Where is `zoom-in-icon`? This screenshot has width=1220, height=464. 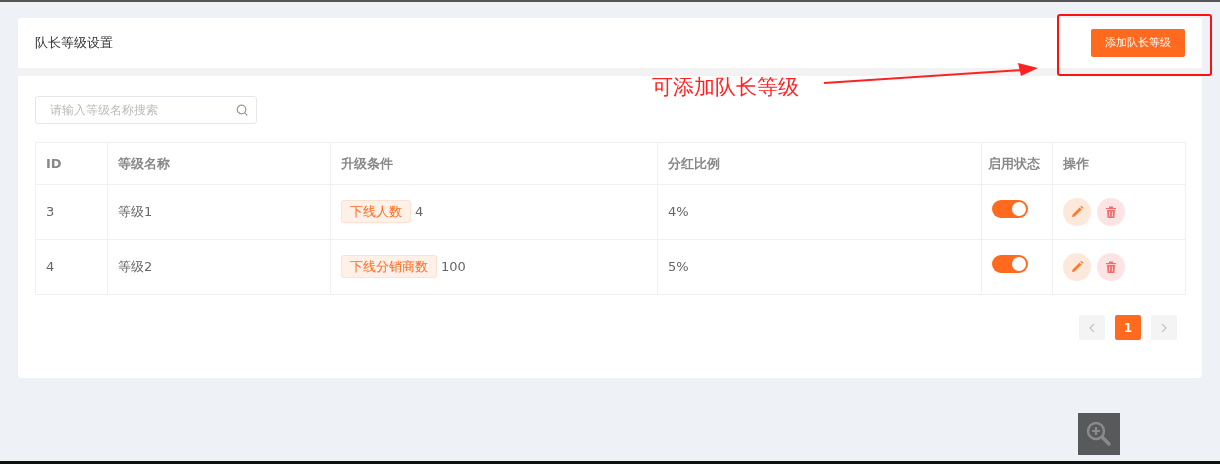
zoom-in-icon is located at coordinates (1099, 434).